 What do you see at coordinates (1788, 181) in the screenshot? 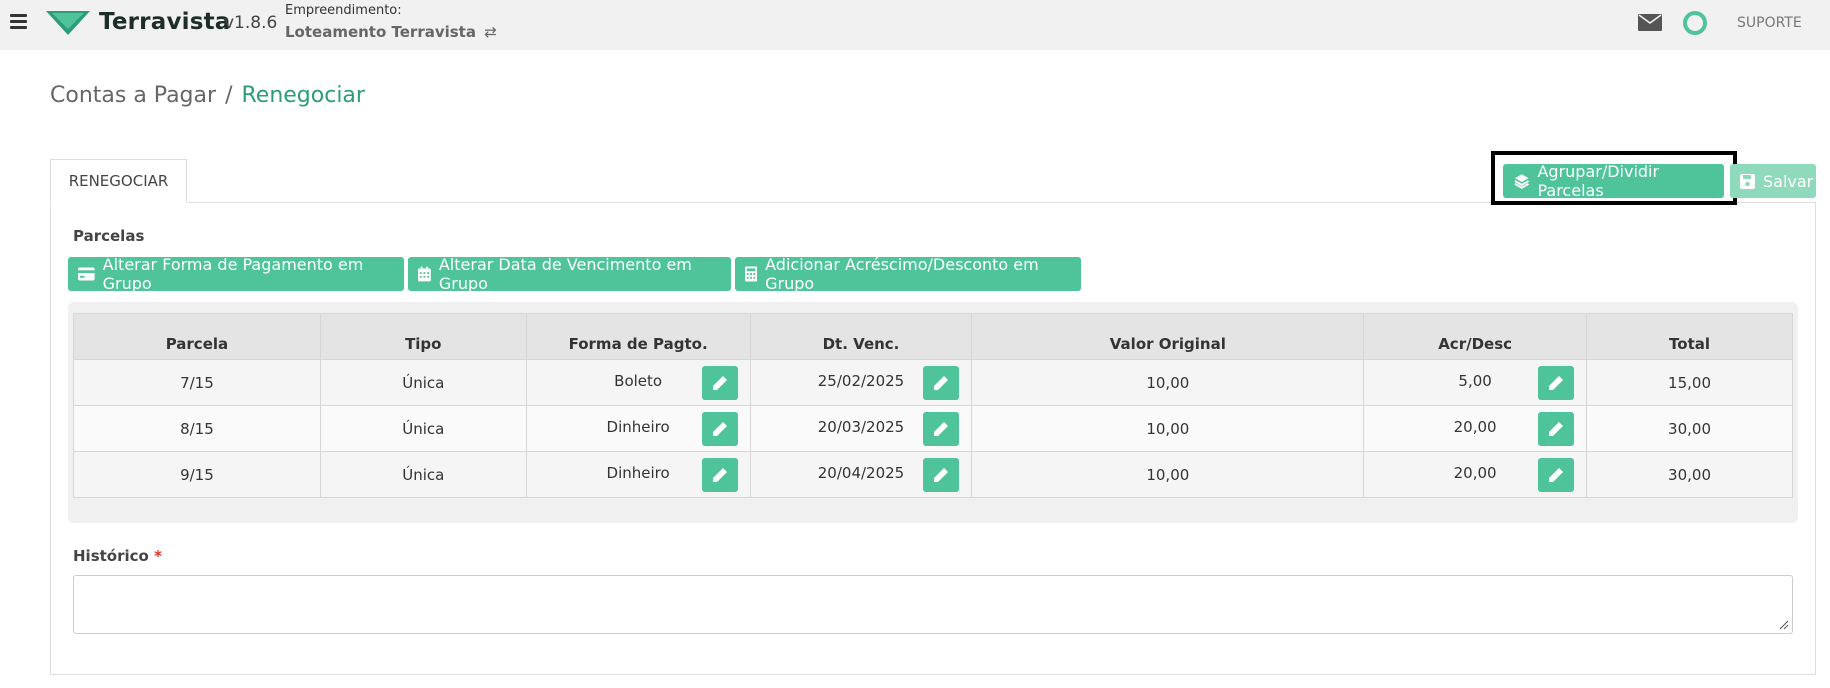
I see `salvar-label: Salvar` at bounding box center [1788, 181].